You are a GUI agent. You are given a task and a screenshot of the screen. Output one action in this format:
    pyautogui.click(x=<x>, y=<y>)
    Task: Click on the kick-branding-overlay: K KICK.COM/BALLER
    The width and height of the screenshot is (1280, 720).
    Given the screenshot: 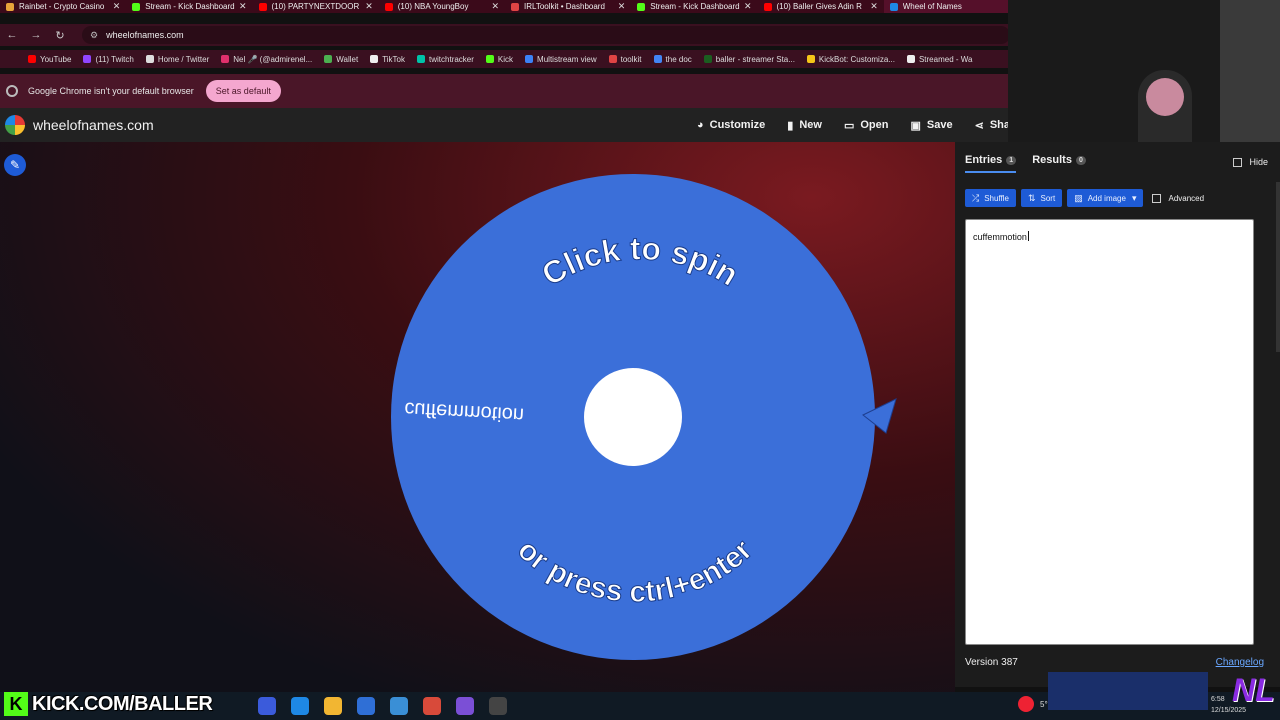 What is the action you would take?
    pyautogui.click(x=106, y=704)
    